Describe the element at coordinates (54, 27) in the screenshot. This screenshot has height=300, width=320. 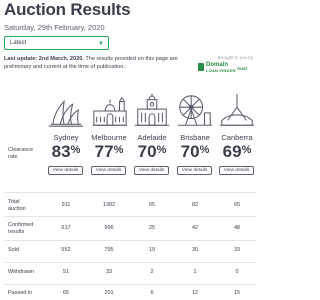
I see `auction-date: Saturday, 29th February, 2020` at that location.